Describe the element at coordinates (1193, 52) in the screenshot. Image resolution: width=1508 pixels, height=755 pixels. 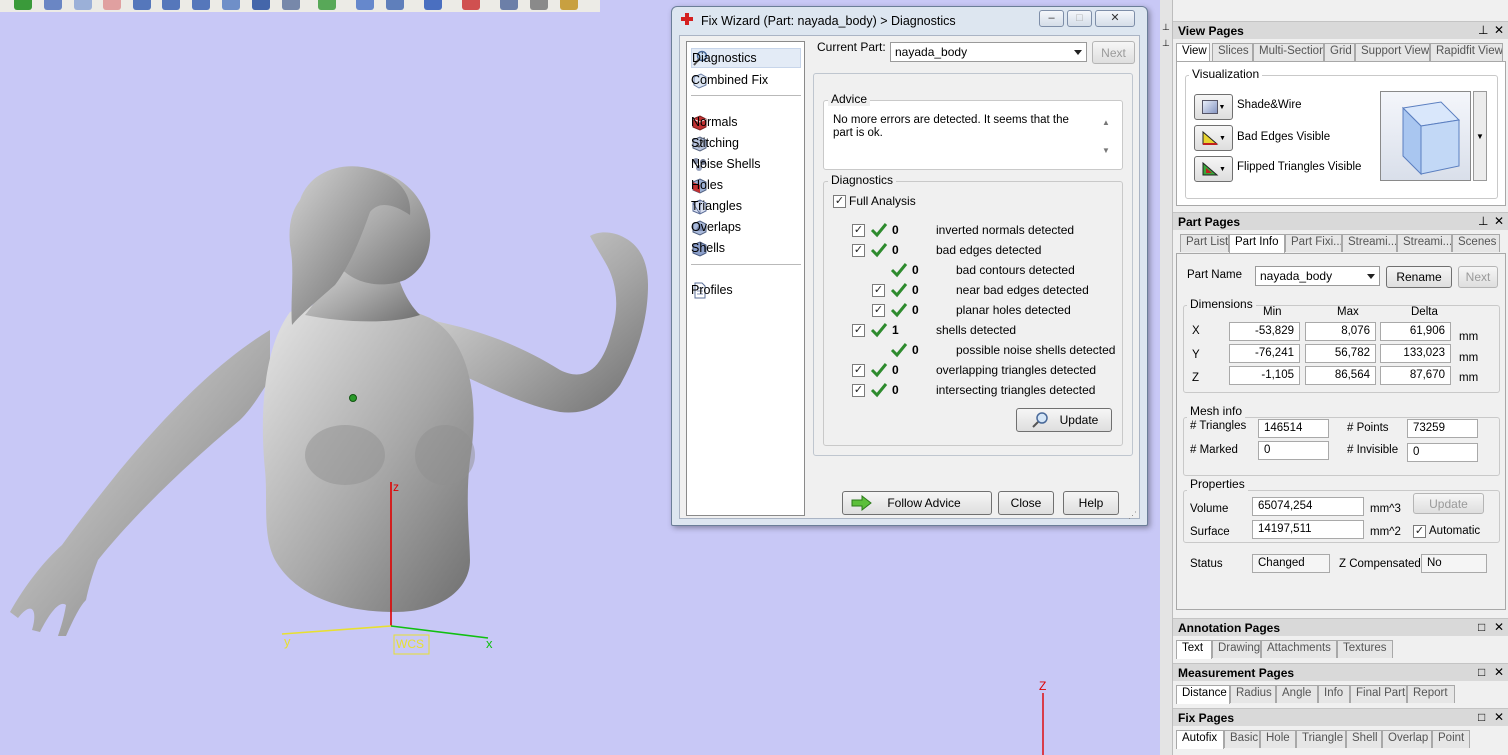
I see `tab-view: View` at that location.